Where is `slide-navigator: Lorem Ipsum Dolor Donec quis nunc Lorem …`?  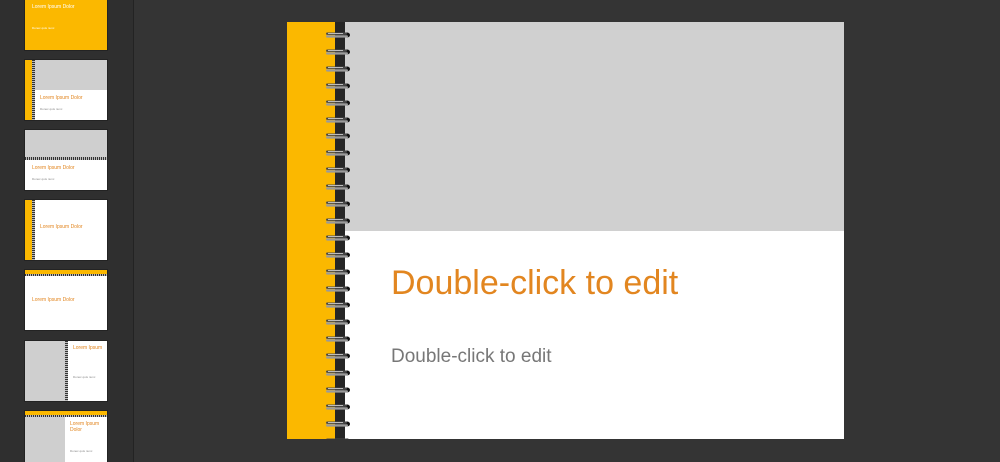 slide-navigator: Lorem Ipsum Dolor Donec quis nunc Lorem … is located at coordinates (67, 231).